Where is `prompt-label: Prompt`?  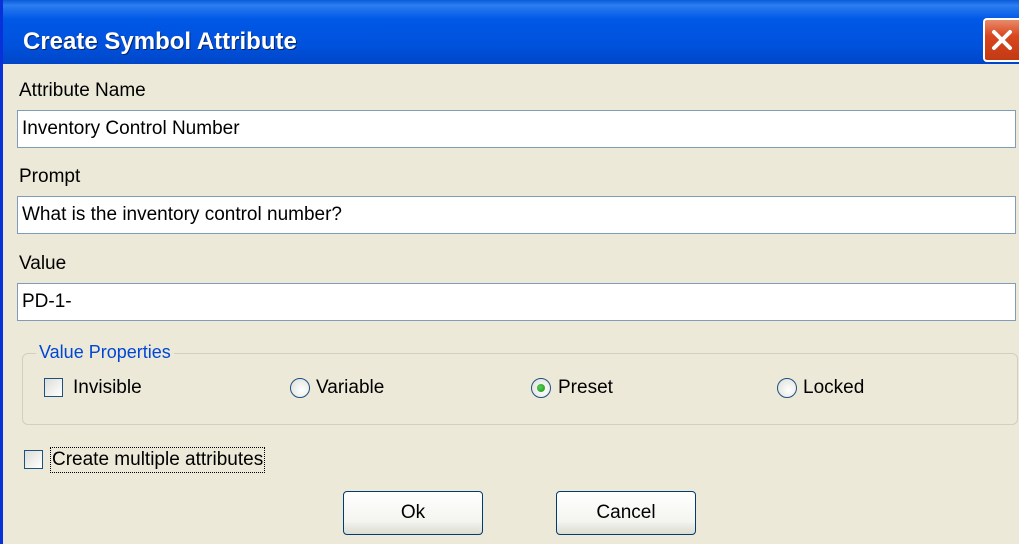
prompt-label: Prompt is located at coordinates (50, 176).